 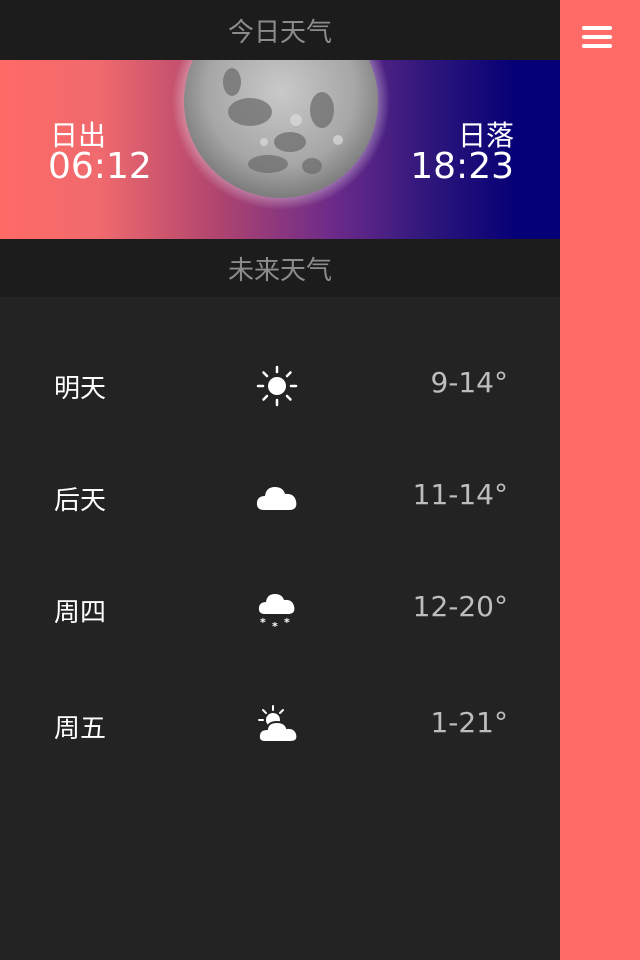 I want to click on partly-cloudy-icon, so click(x=278, y=724).